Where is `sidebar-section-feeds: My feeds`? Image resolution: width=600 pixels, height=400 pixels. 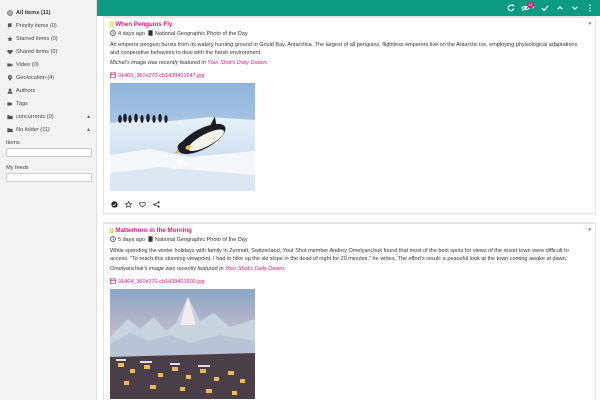
sidebar-section-feeds: My feeds is located at coordinates (17, 168).